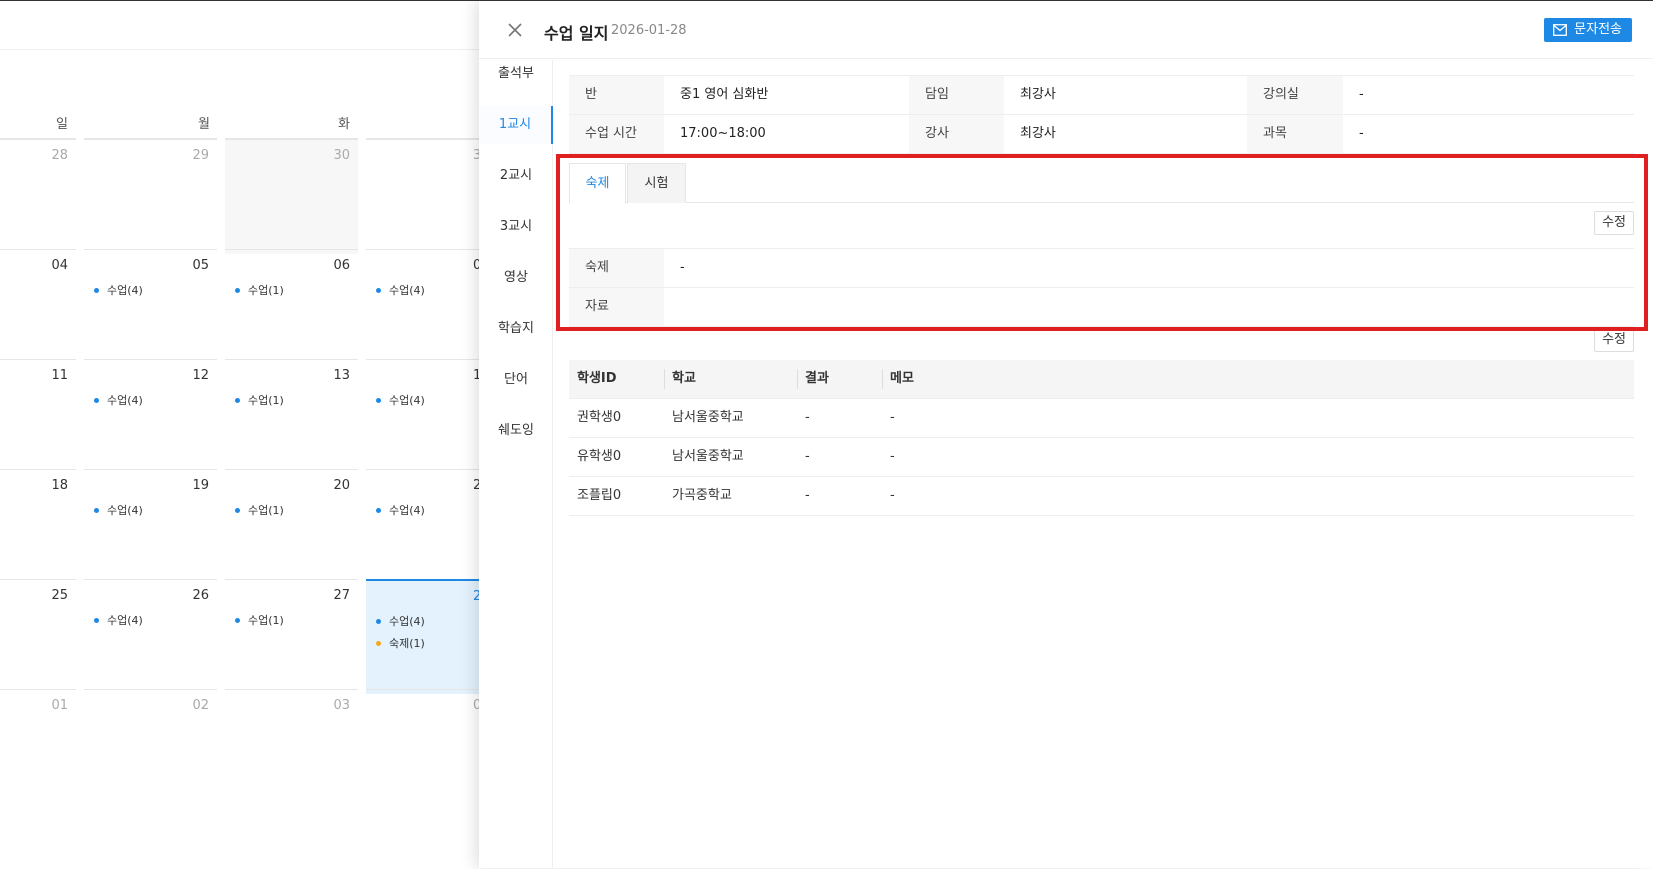  What do you see at coordinates (341, 705) in the screenshot?
I see `calendar-day-number: 03` at bounding box center [341, 705].